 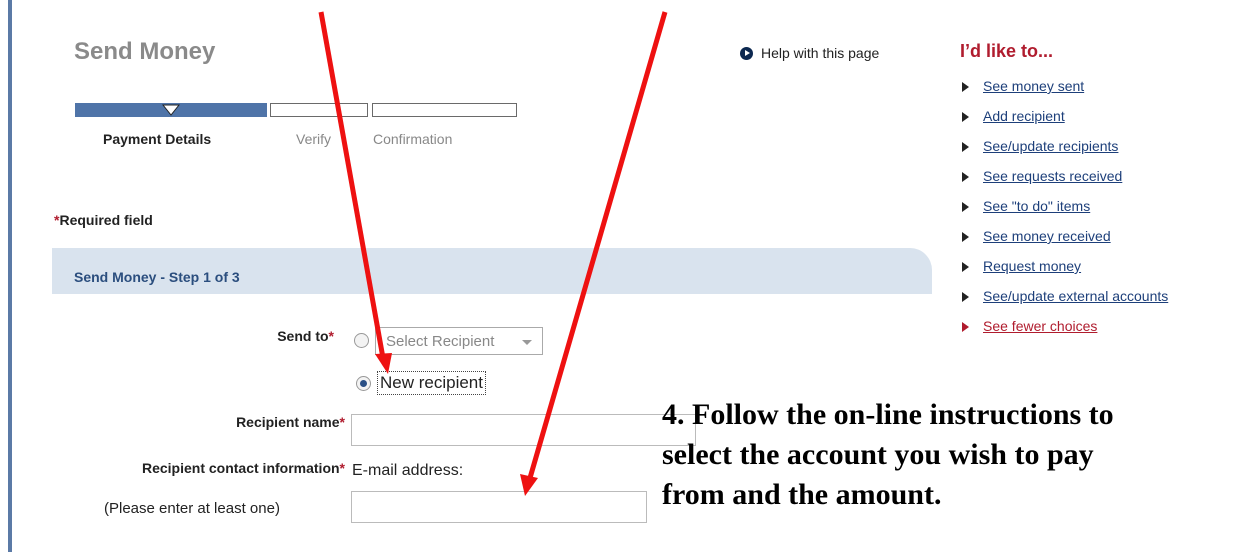 What do you see at coordinates (243, 468) in the screenshot?
I see `recipient-contact-label: Recipient contact information*` at bounding box center [243, 468].